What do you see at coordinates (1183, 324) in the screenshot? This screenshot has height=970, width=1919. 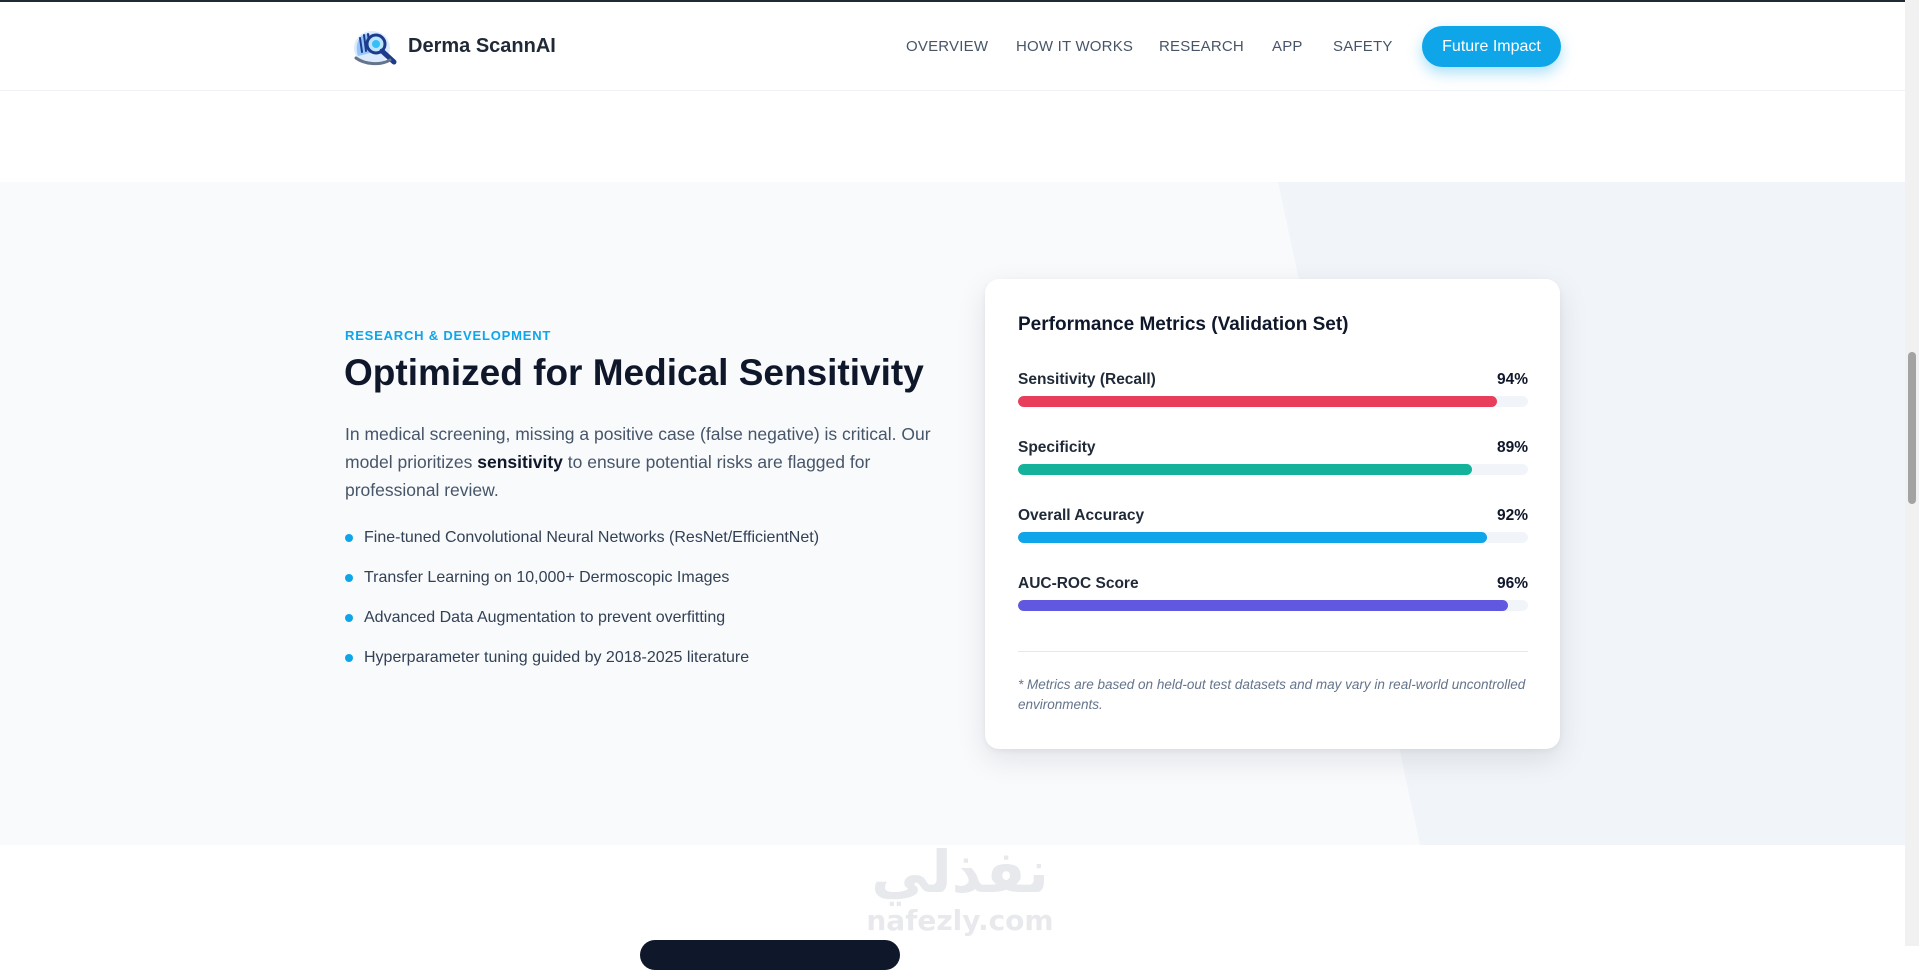 I see `metrics-card-title: Performance Metrics (Validation Set)` at bounding box center [1183, 324].